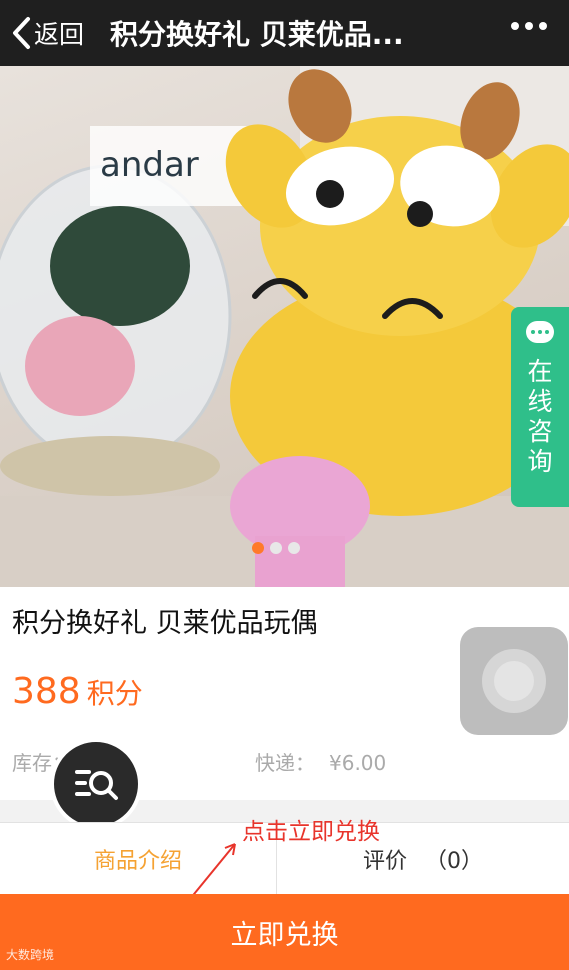 The image size is (569, 970). What do you see at coordinates (285, 763) in the screenshot?
I see `shipping-label: 快递：` at bounding box center [285, 763].